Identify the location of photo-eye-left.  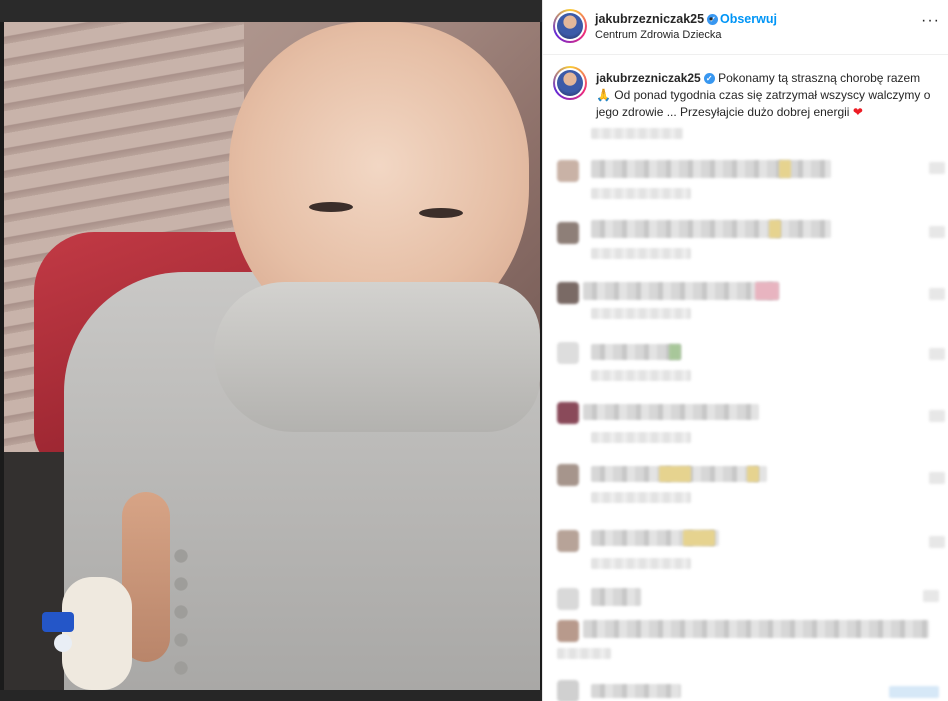
(331, 207).